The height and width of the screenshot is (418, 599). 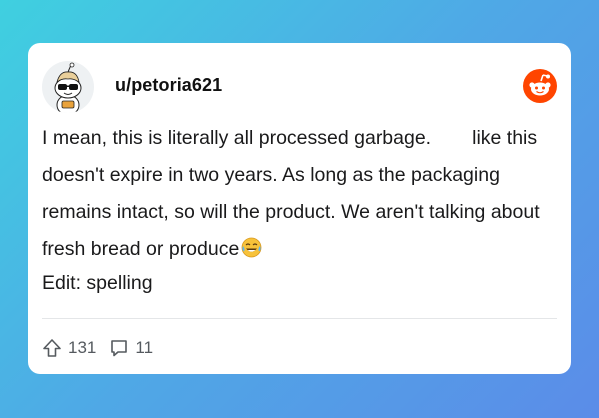 I want to click on comment-count: 11, so click(x=144, y=347).